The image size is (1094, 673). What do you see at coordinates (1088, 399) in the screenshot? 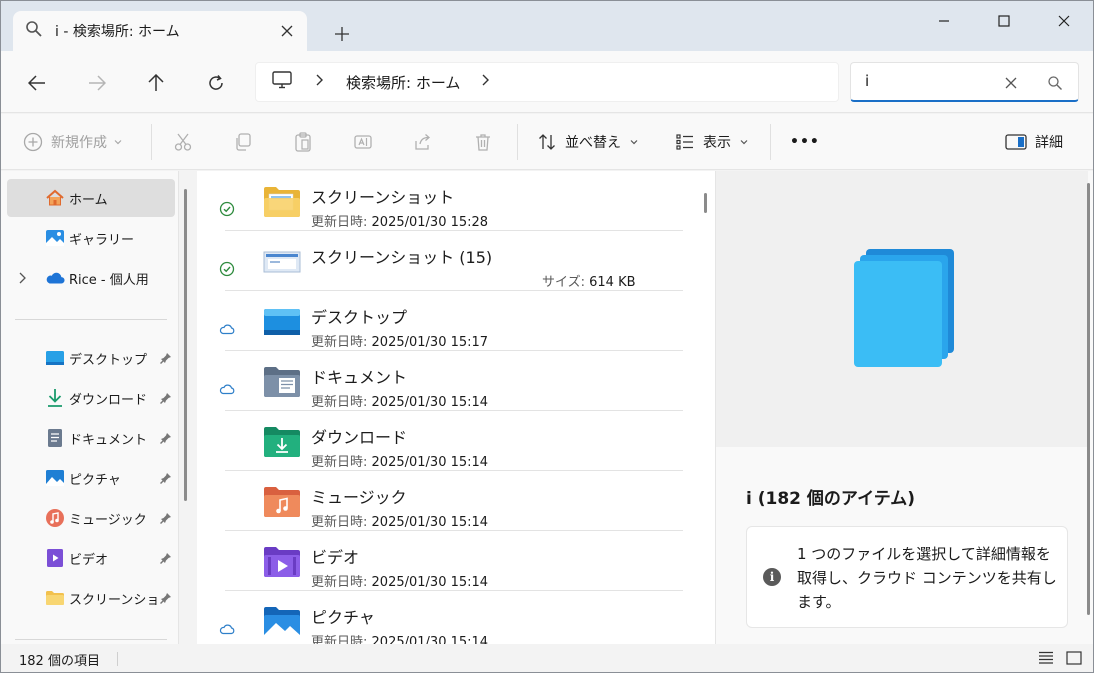
I see `details-scrollbar` at bounding box center [1088, 399].